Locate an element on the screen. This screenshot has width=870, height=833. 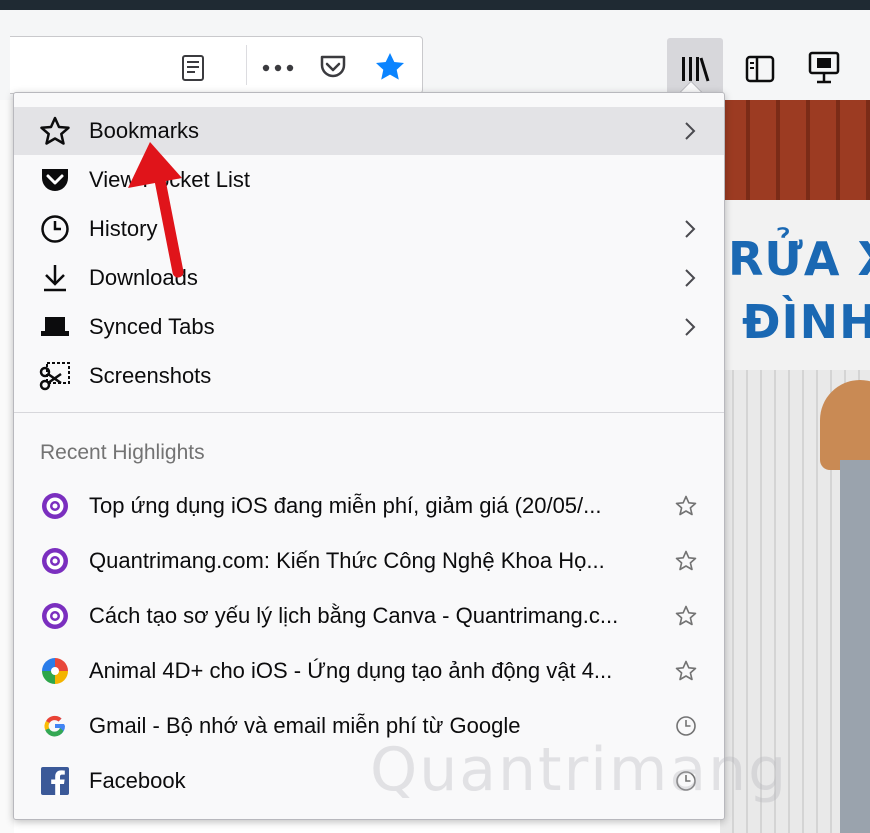
screenshots-scissors-icon is located at coordinates (55, 376).